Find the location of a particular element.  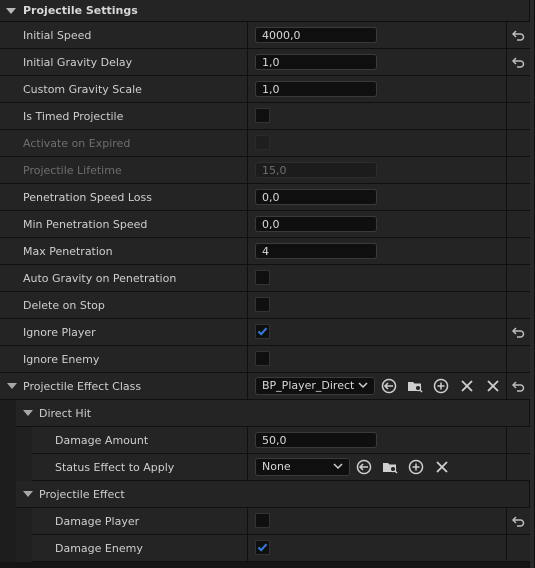

property-label: Initial Gravity Delay is located at coordinates (78, 62).